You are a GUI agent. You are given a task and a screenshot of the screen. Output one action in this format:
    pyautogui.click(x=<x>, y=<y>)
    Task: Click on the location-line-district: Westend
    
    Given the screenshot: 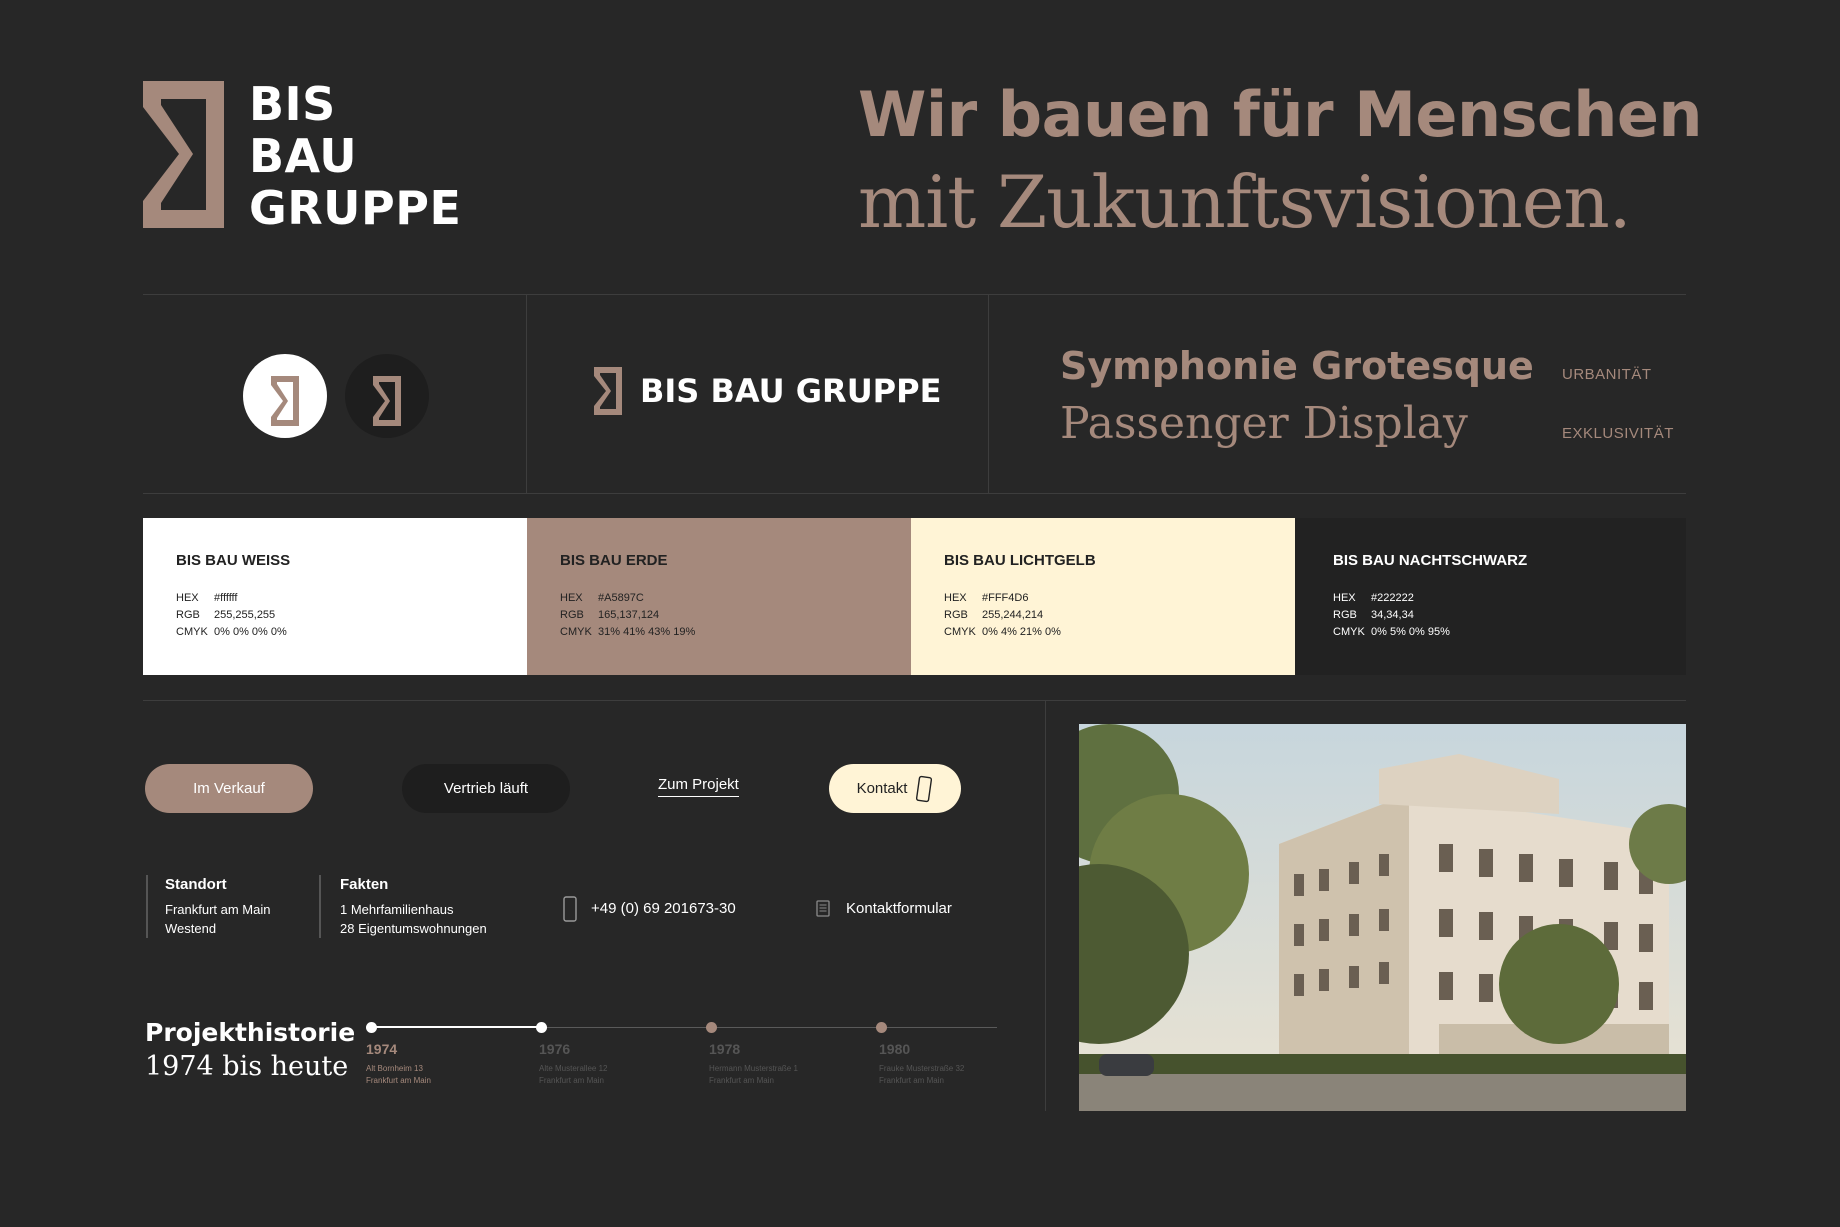 What is the action you would take?
    pyautogui.click(x=191, y=928)
    